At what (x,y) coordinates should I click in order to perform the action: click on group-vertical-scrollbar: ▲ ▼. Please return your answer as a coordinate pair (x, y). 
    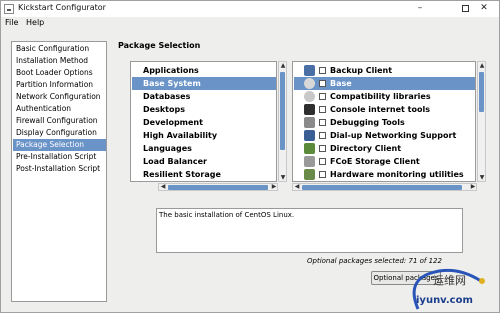
    Looking at the image, I should click on (282, 121).